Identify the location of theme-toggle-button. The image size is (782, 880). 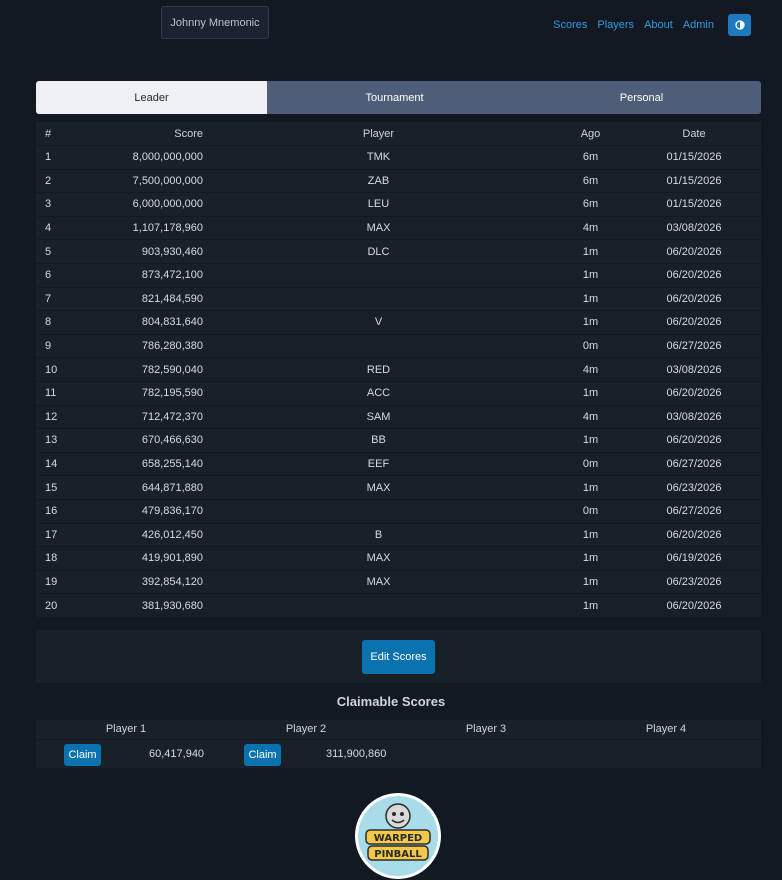
(739, 25).